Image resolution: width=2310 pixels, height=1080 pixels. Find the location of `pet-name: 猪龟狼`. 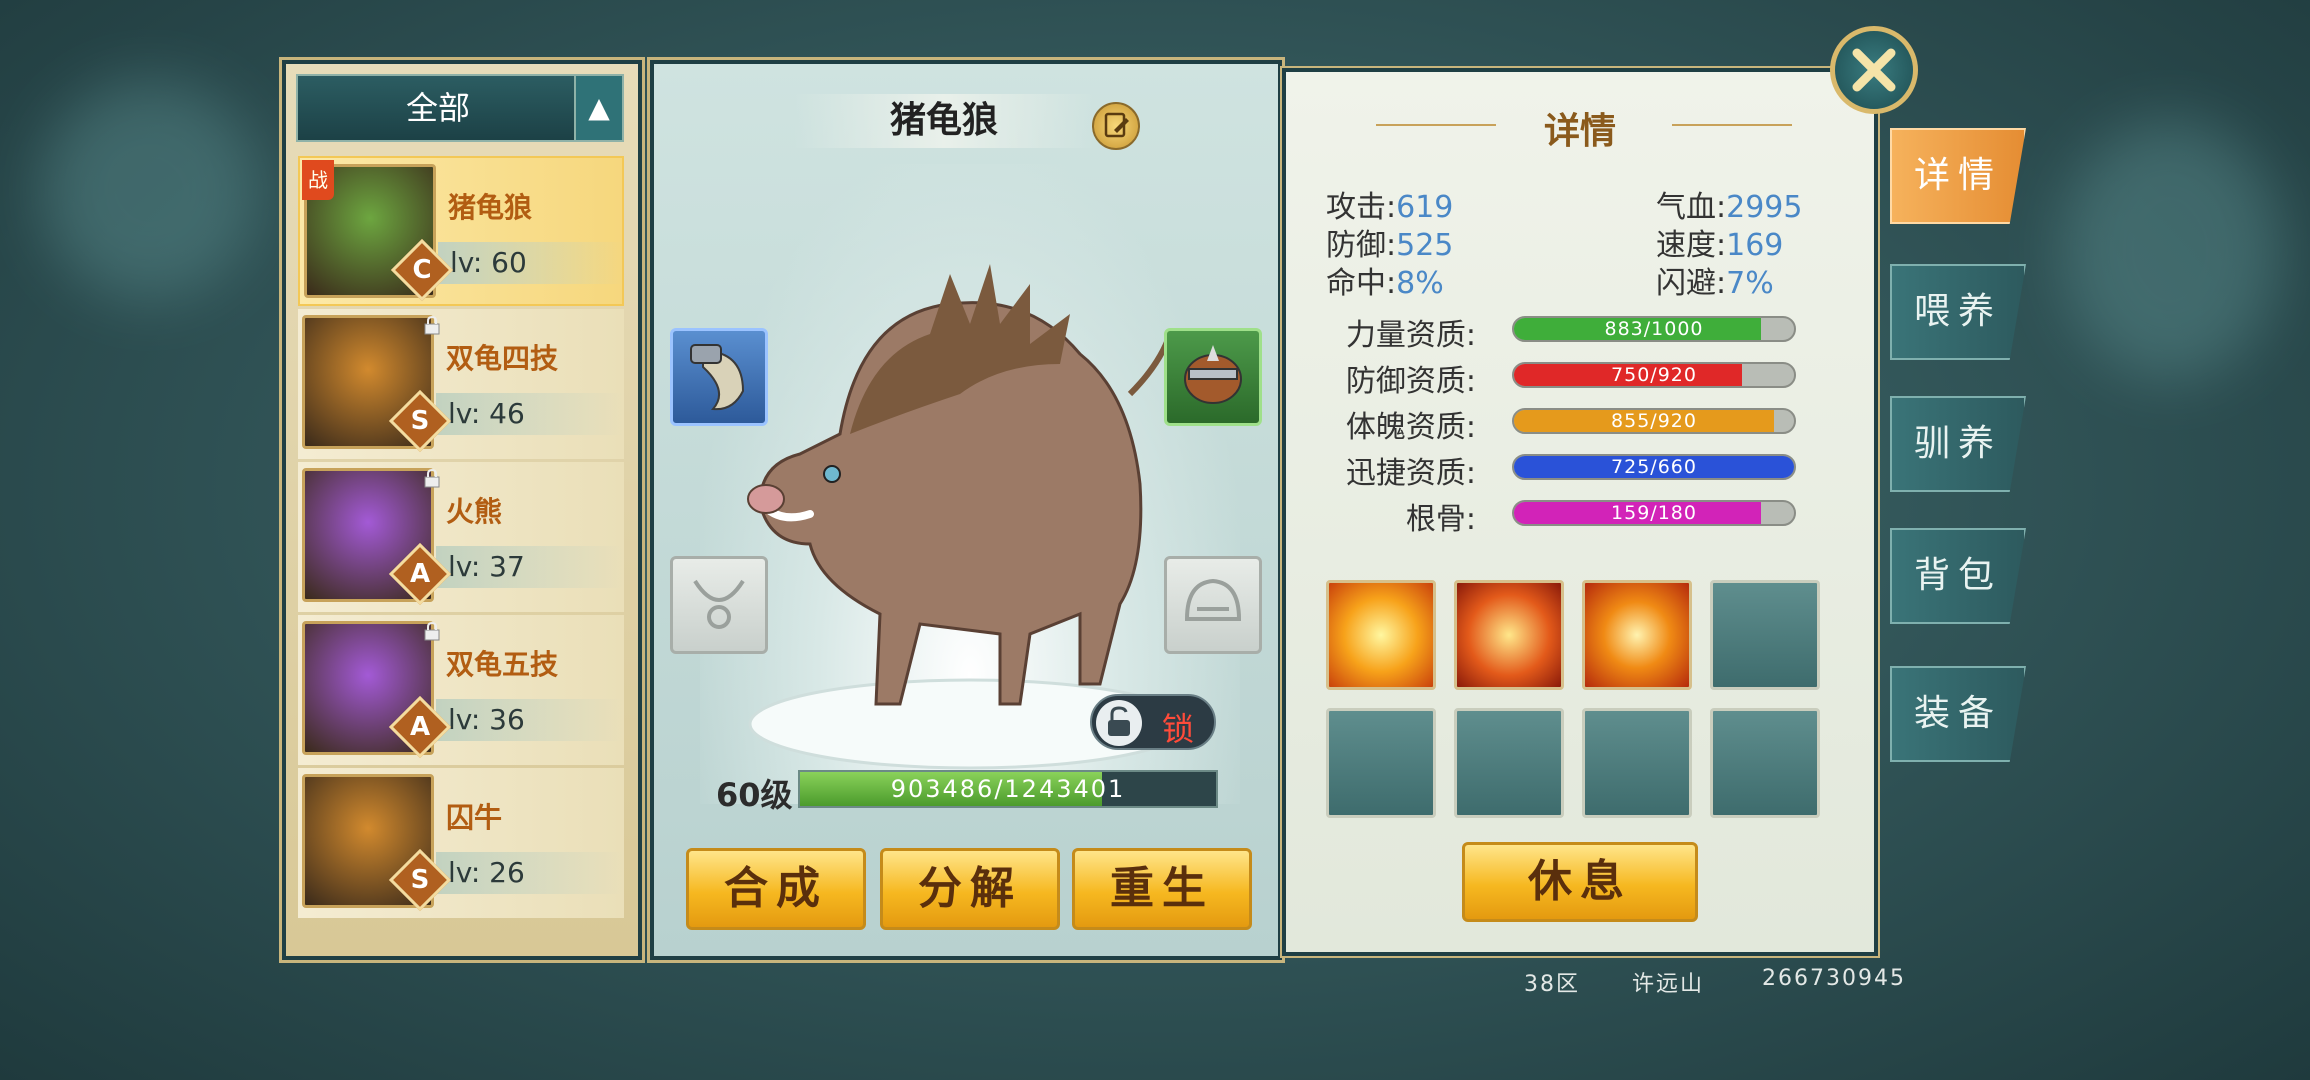

pet-name: 猪龟狼 is located at coordinates (490, 207).